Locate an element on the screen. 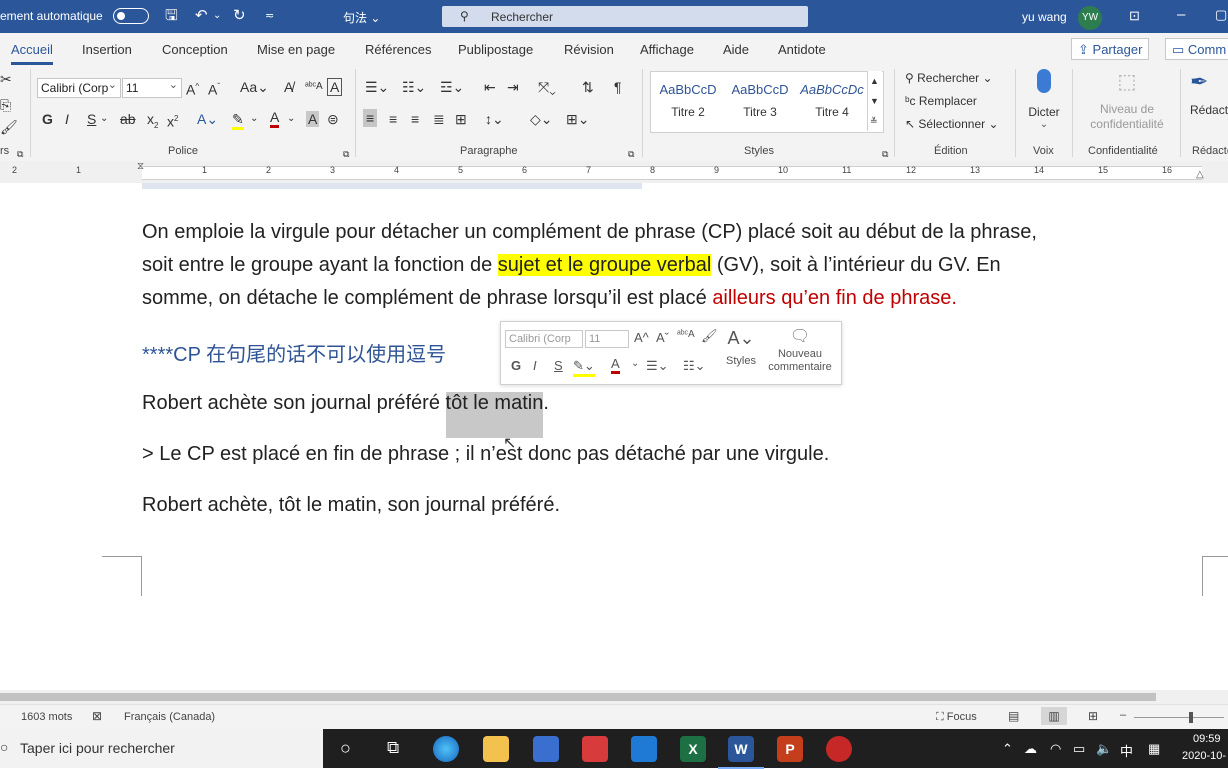  align-center-icon: ≡ is located at coordinates (393, 119).